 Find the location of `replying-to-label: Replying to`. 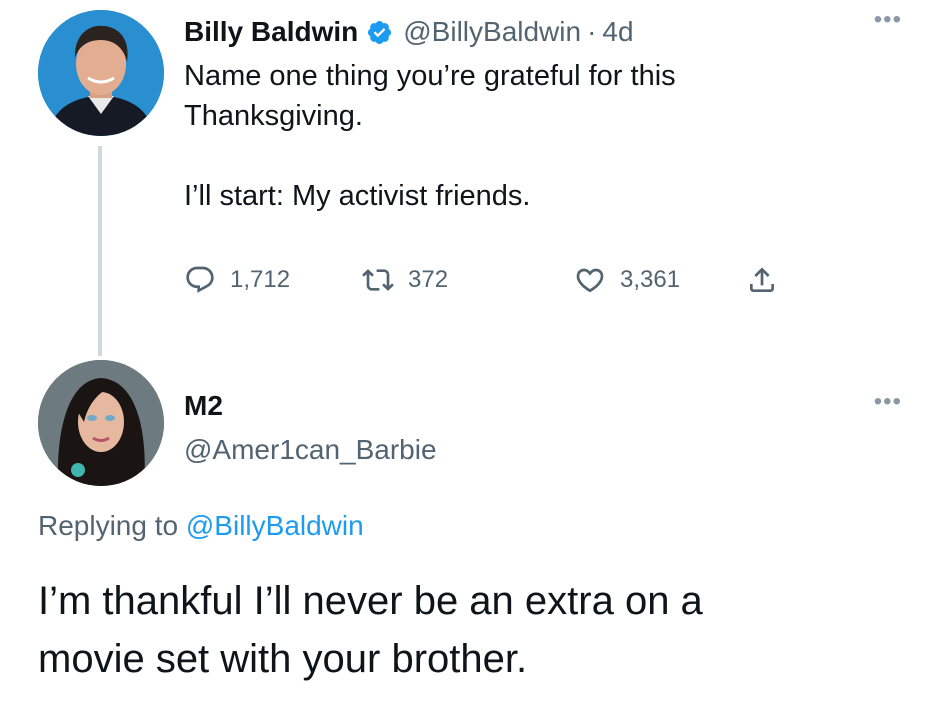

replying-to-label: Replying to is located at coordinates (108, 525).